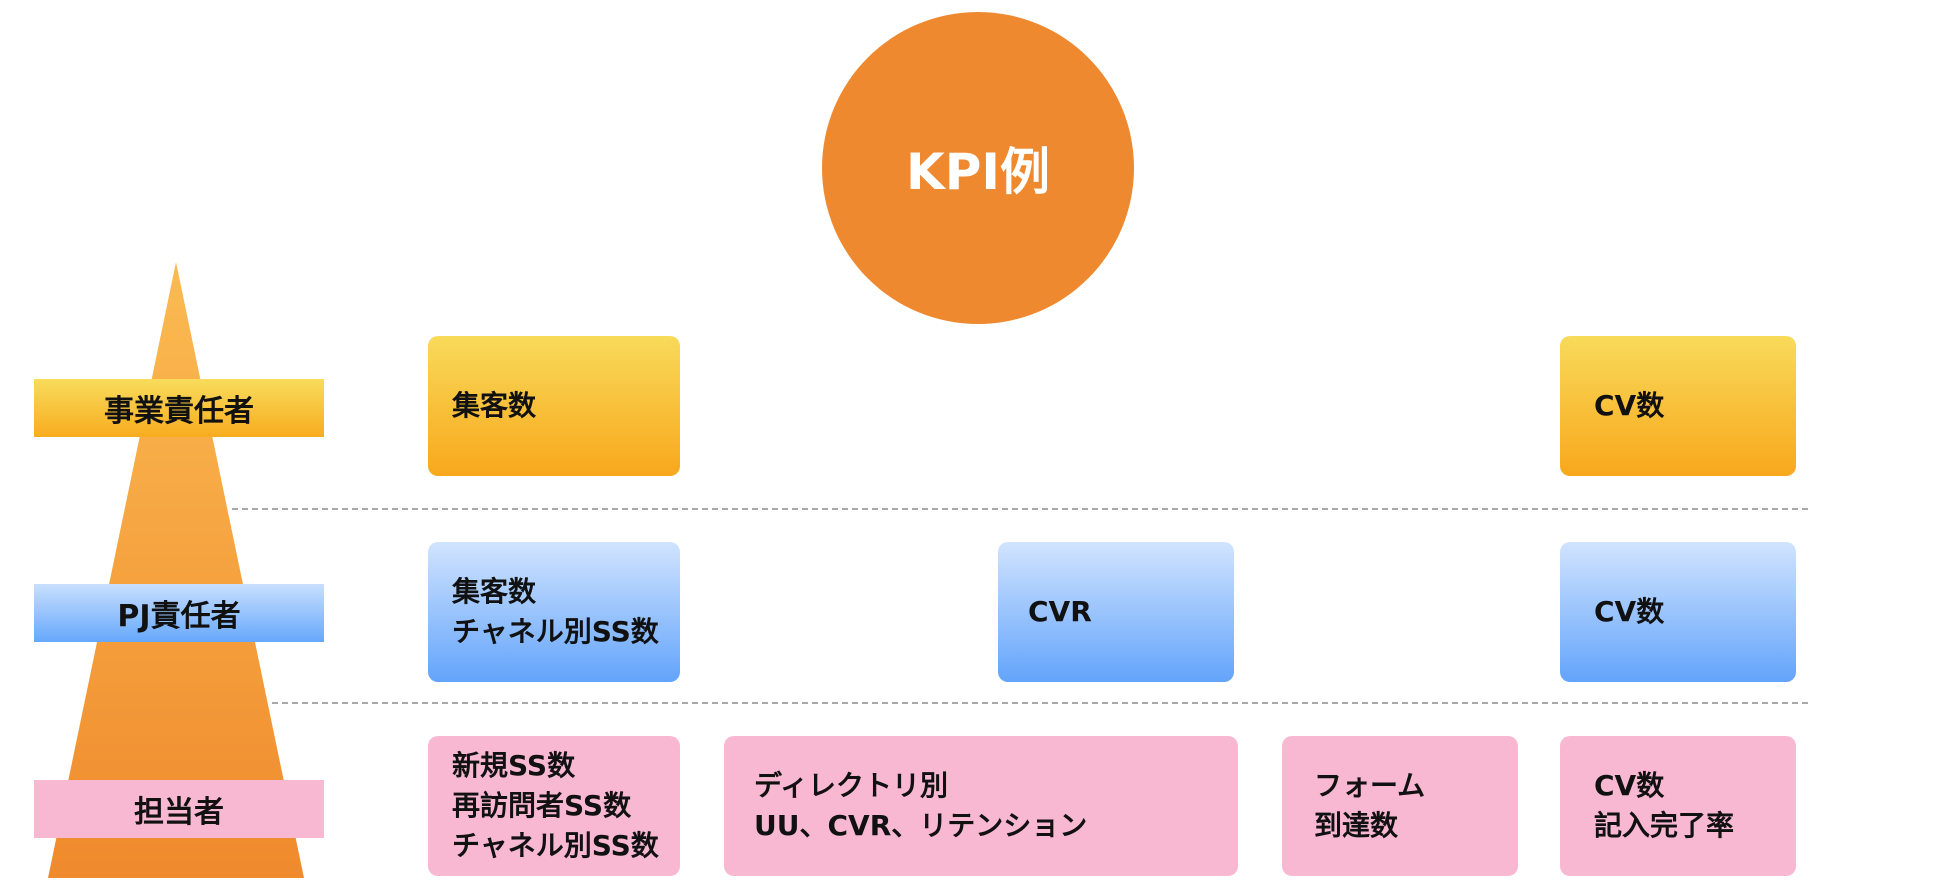 This screenshot has width=1942, height=886. What do you see at coordinates (1678, 612) in the screenshot?
I see `kpi-box-project-cv: CV数` at bounding box center [1678, 612].